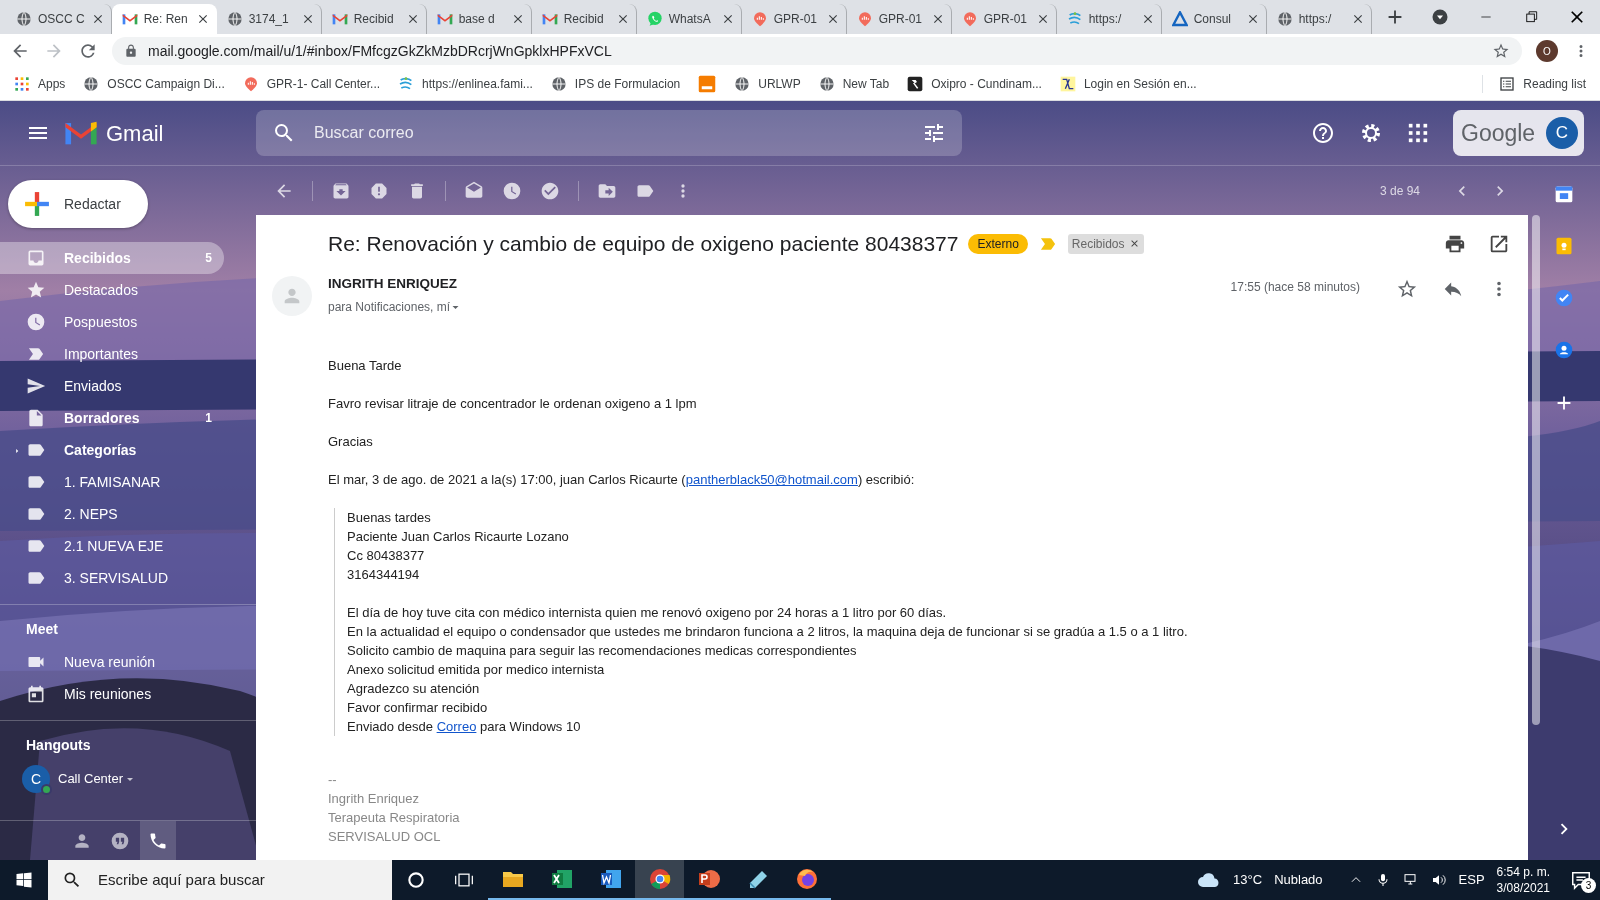 Image resolution: width=1600 pixels, height=900 pixels. What do you see at coordinates (817, 51) in the screenshot?
I see `address-bar: mail.google.com/mail/u/1/#inbox/FMfcgzGkZkMzbDRcrjWnGpklxHPFxVCL` at bounding box center [817, 51].